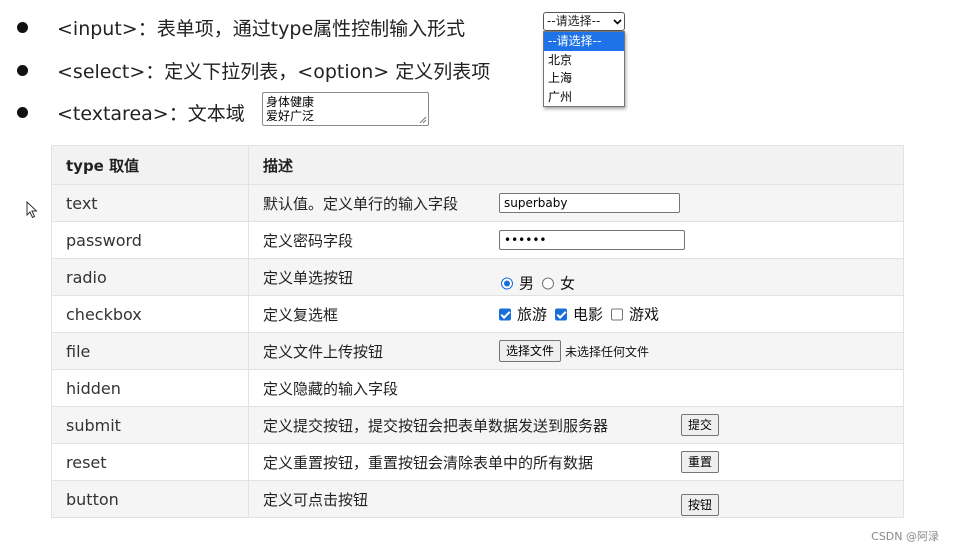 This screenshot has height=552, width=953. I want to click on watermark: CSDN @阿渌, so click(905, 536).